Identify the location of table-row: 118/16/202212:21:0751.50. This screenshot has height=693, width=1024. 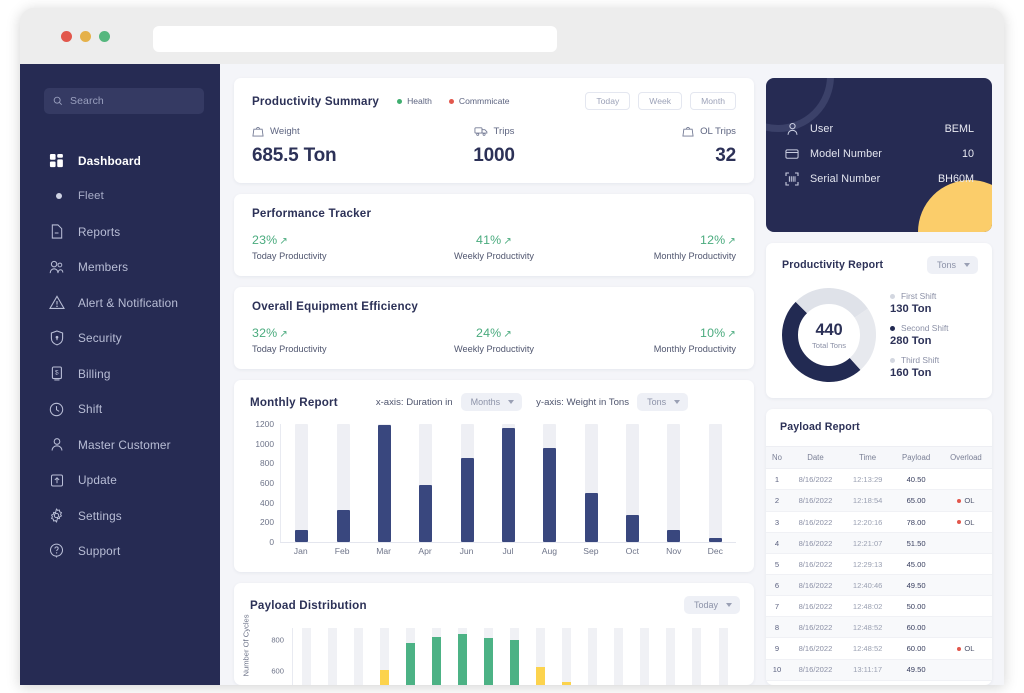
(879, 682).